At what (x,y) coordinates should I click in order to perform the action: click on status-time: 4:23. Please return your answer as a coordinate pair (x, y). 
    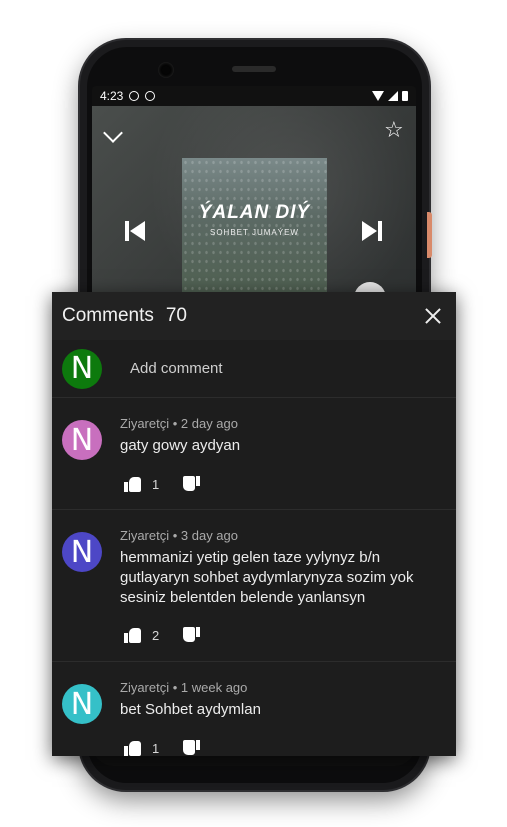
    Looking at the image, I should click on (112, 96).